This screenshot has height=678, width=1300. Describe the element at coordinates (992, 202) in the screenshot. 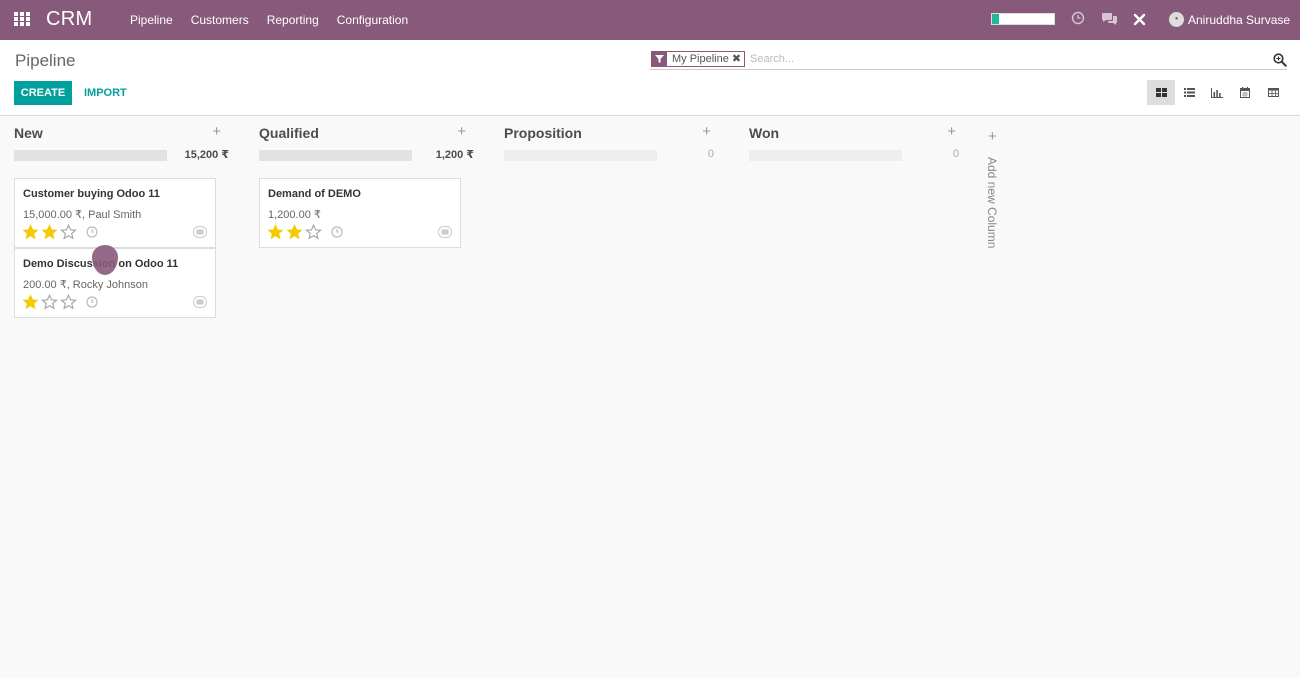

I see `add-column-label: Add new Column` at that location.